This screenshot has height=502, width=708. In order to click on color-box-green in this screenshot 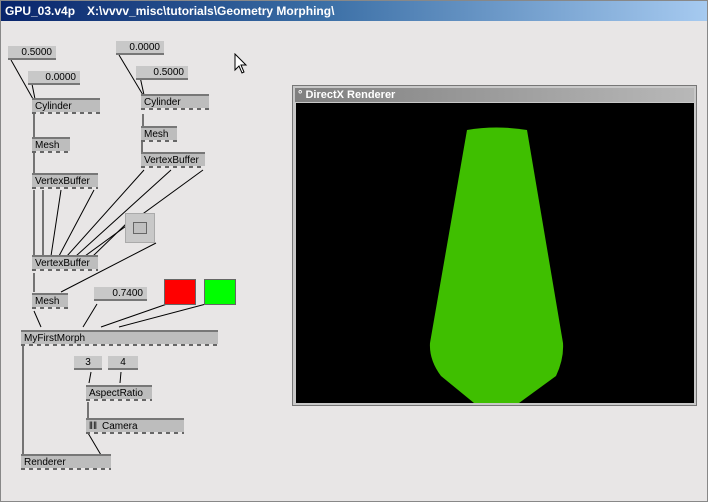, I will do `click(220, 292)`.